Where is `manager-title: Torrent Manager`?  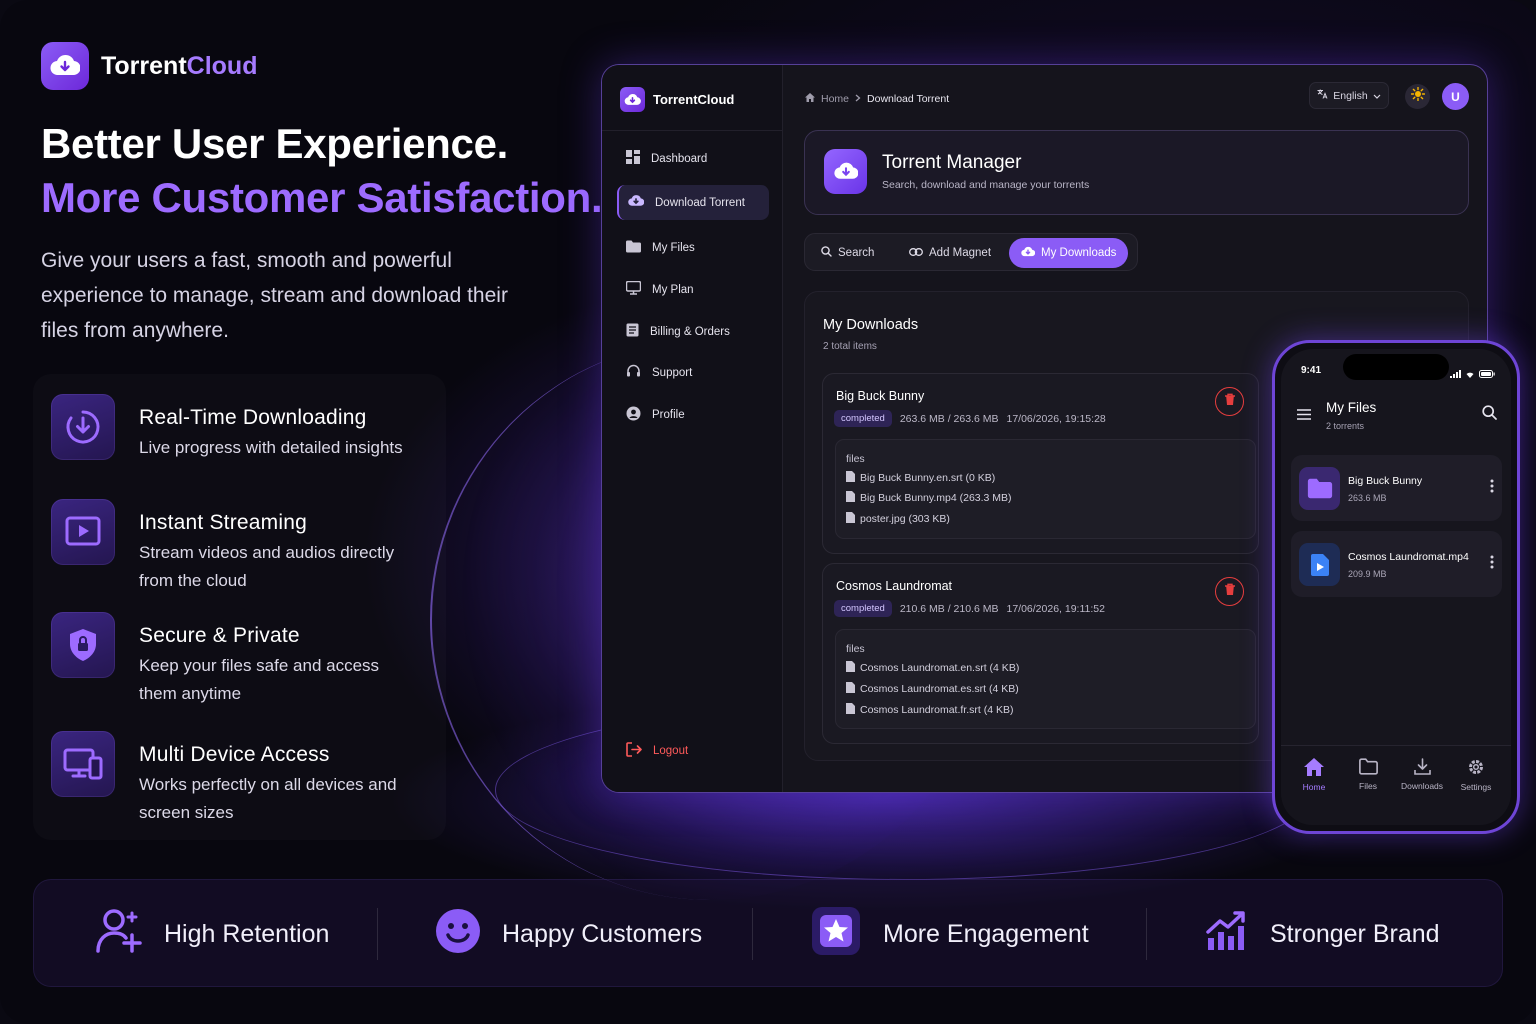
manager-title: Torrent Manager is located at coordinates (952, 162).